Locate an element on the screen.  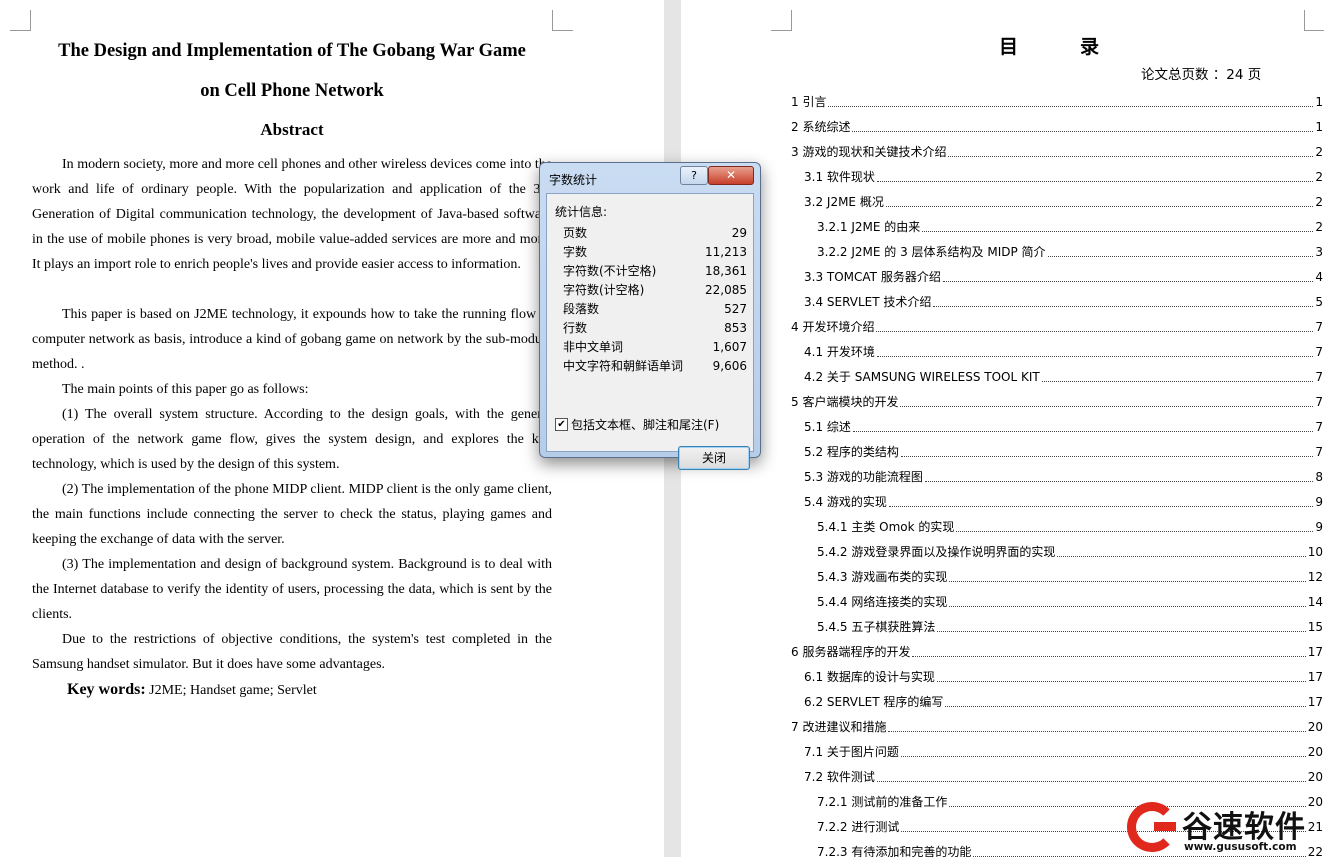
toc-entry-title: 5.4.1 主类 Omok 的实现 is located at coordinates (887, 526).